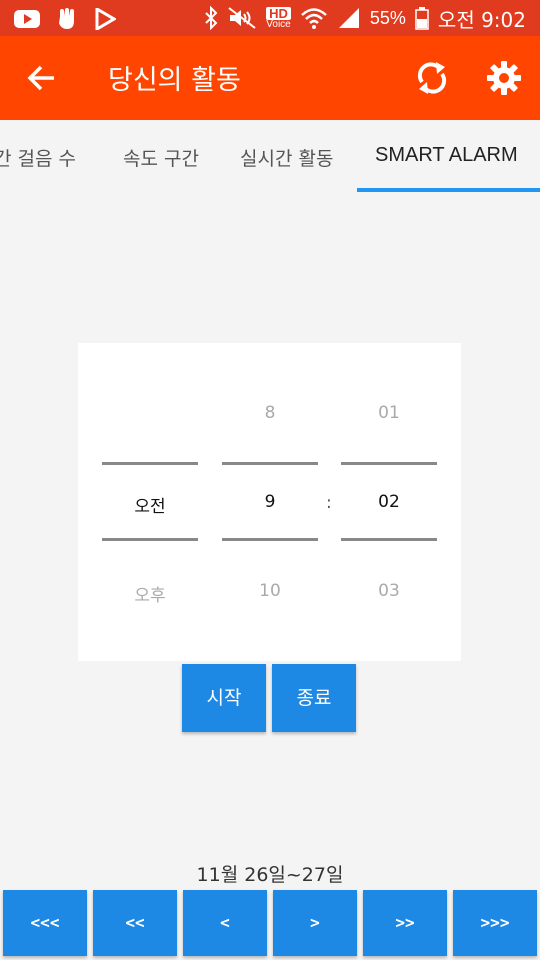 The height and width of the screenshot is (960, 540). Describe the element at coordinates (481, 19) in the screenshot. I see `clock: 오전 9:02` at that location.